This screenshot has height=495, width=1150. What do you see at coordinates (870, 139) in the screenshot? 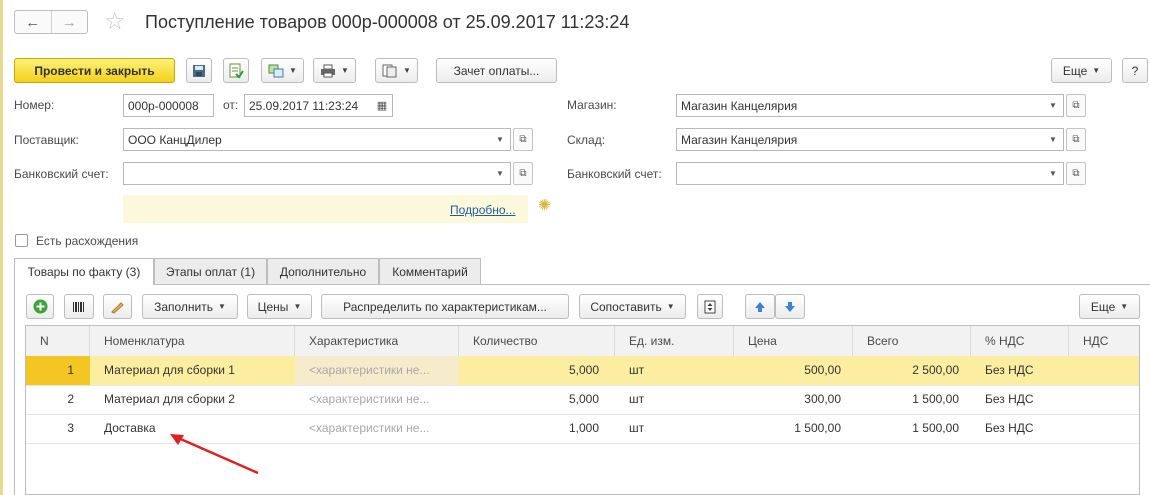
I see `warehouse-field: Магазин Канцелярия ▼` at bounding box center [870, 139].